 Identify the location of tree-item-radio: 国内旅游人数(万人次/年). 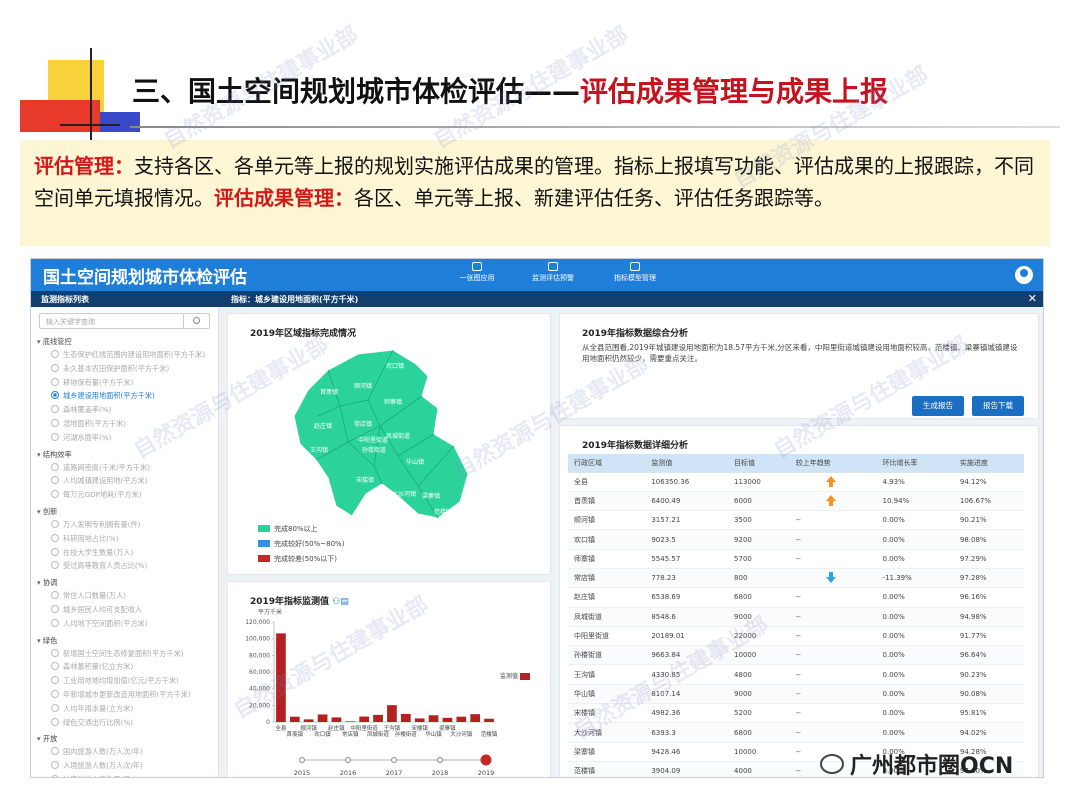
(127, 752).